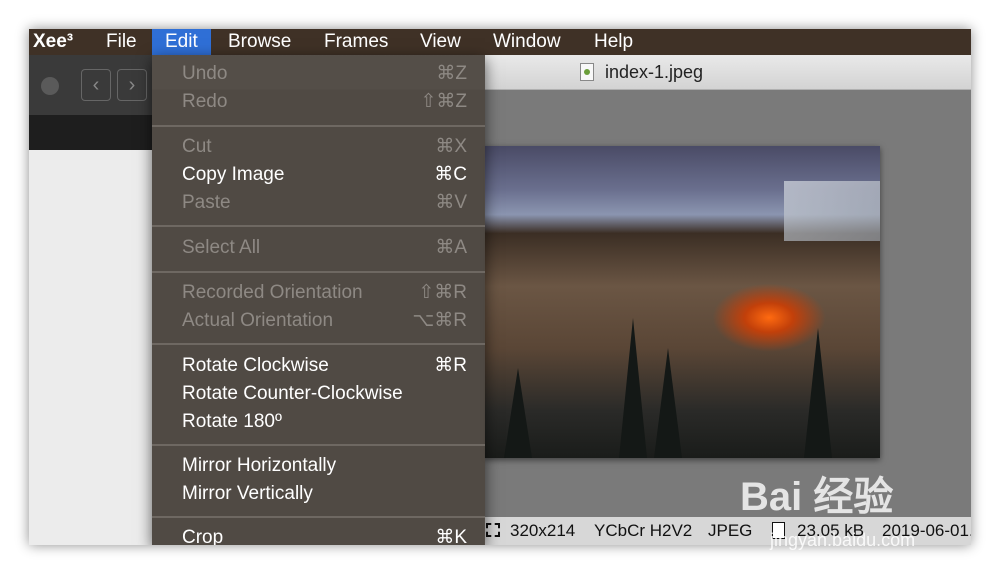 This screenshot has height=574, width=1000. Describe the element at coordinates (206, 202) in the screenshot. I see `menu-item-label: Paste` at that location.